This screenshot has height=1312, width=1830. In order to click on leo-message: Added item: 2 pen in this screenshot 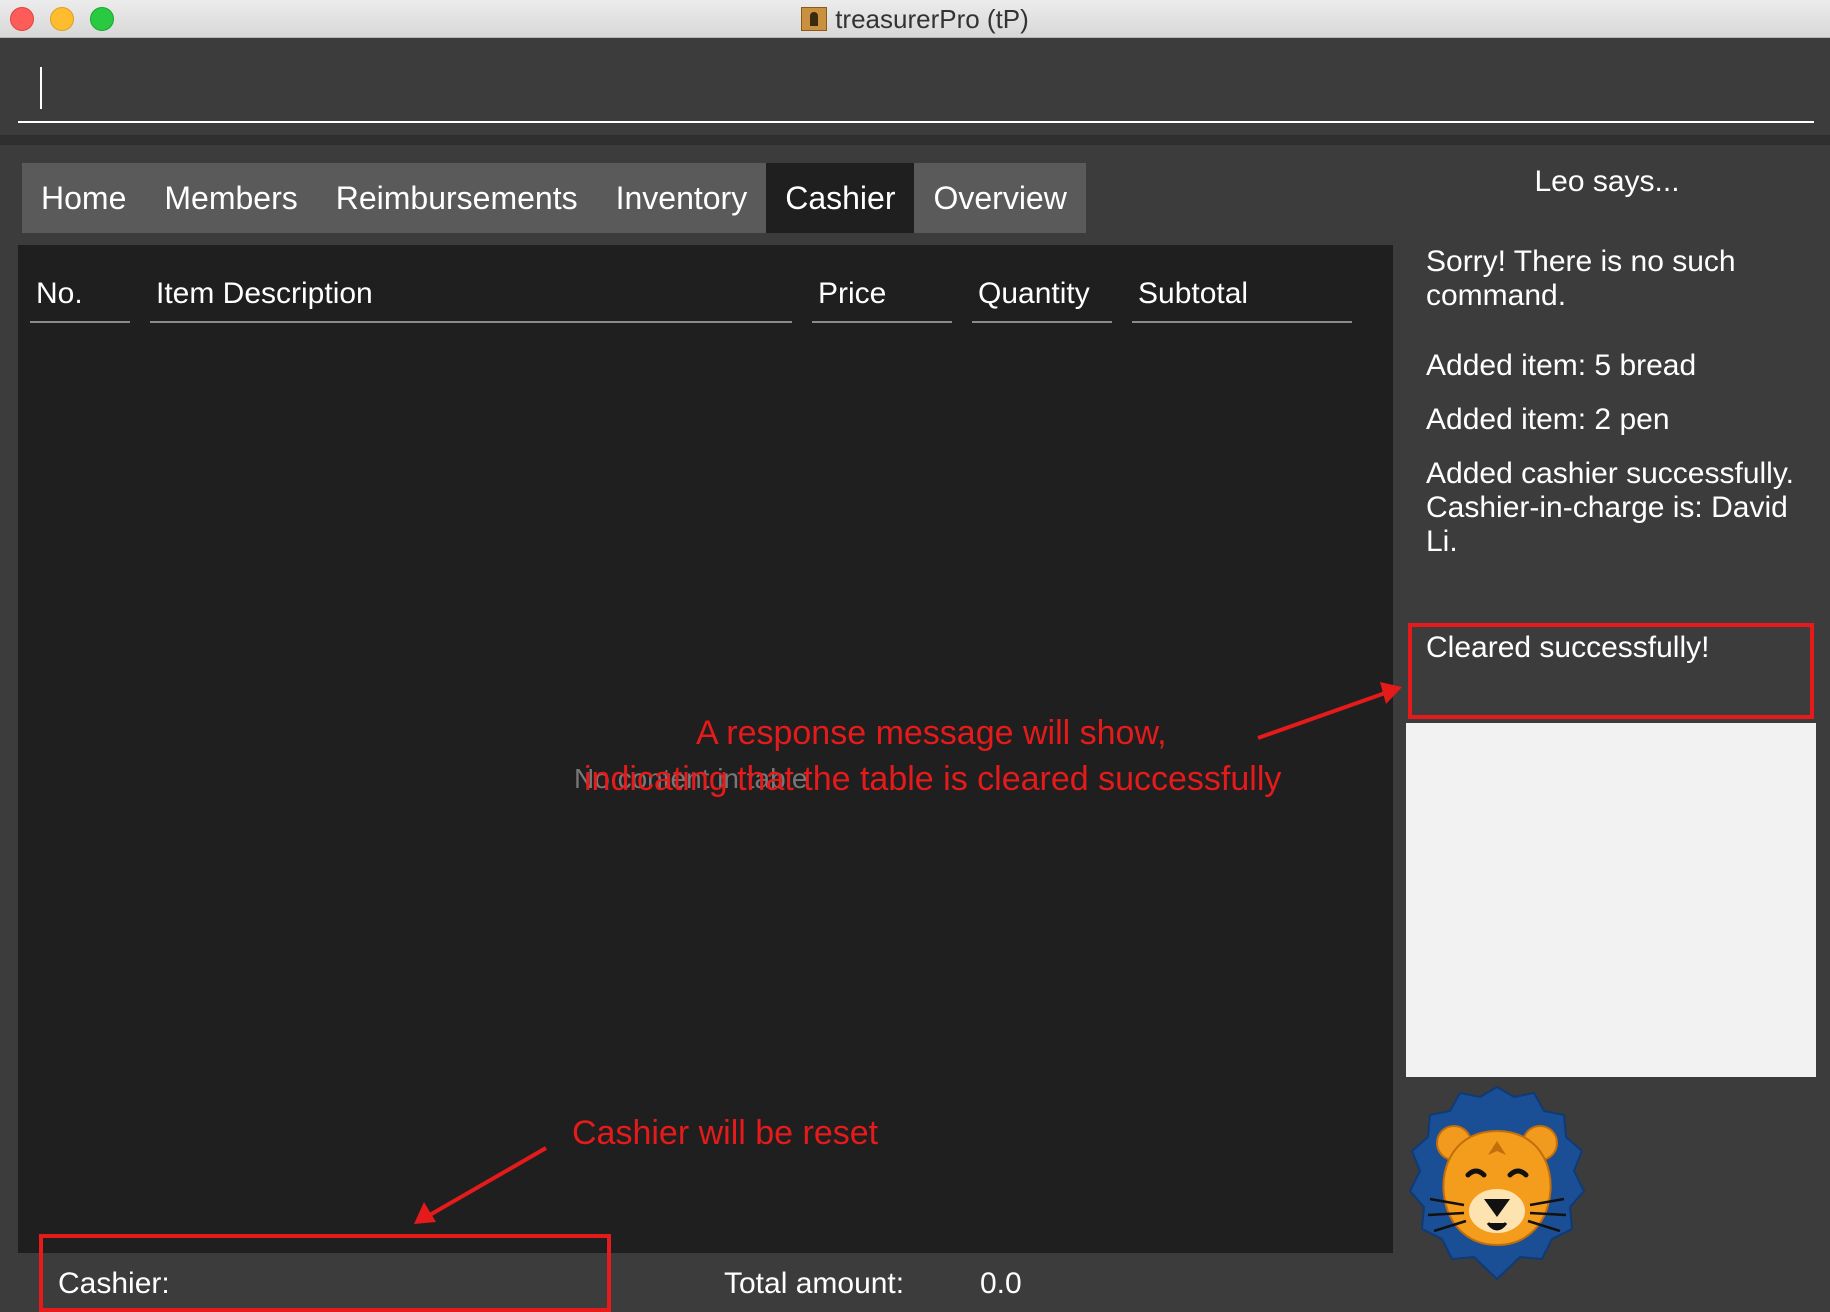, I will do `click(1548, 419)`.